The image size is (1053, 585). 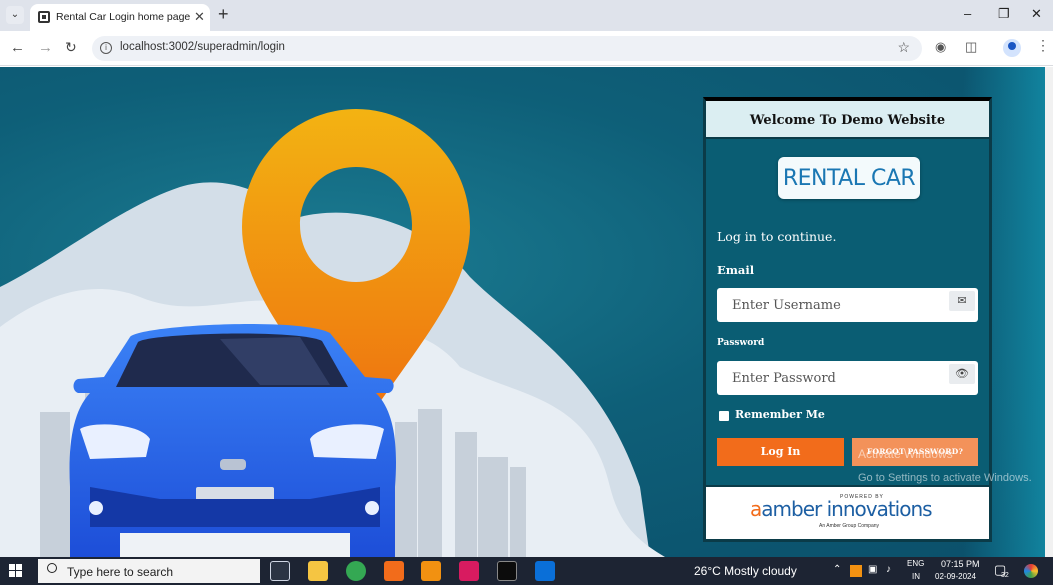 What do you see at coordinates (507, 48) in the screenshot?
I see `address-bar: i localhost:3002/superadmin/login ☆` at bounding box center [507, 48].